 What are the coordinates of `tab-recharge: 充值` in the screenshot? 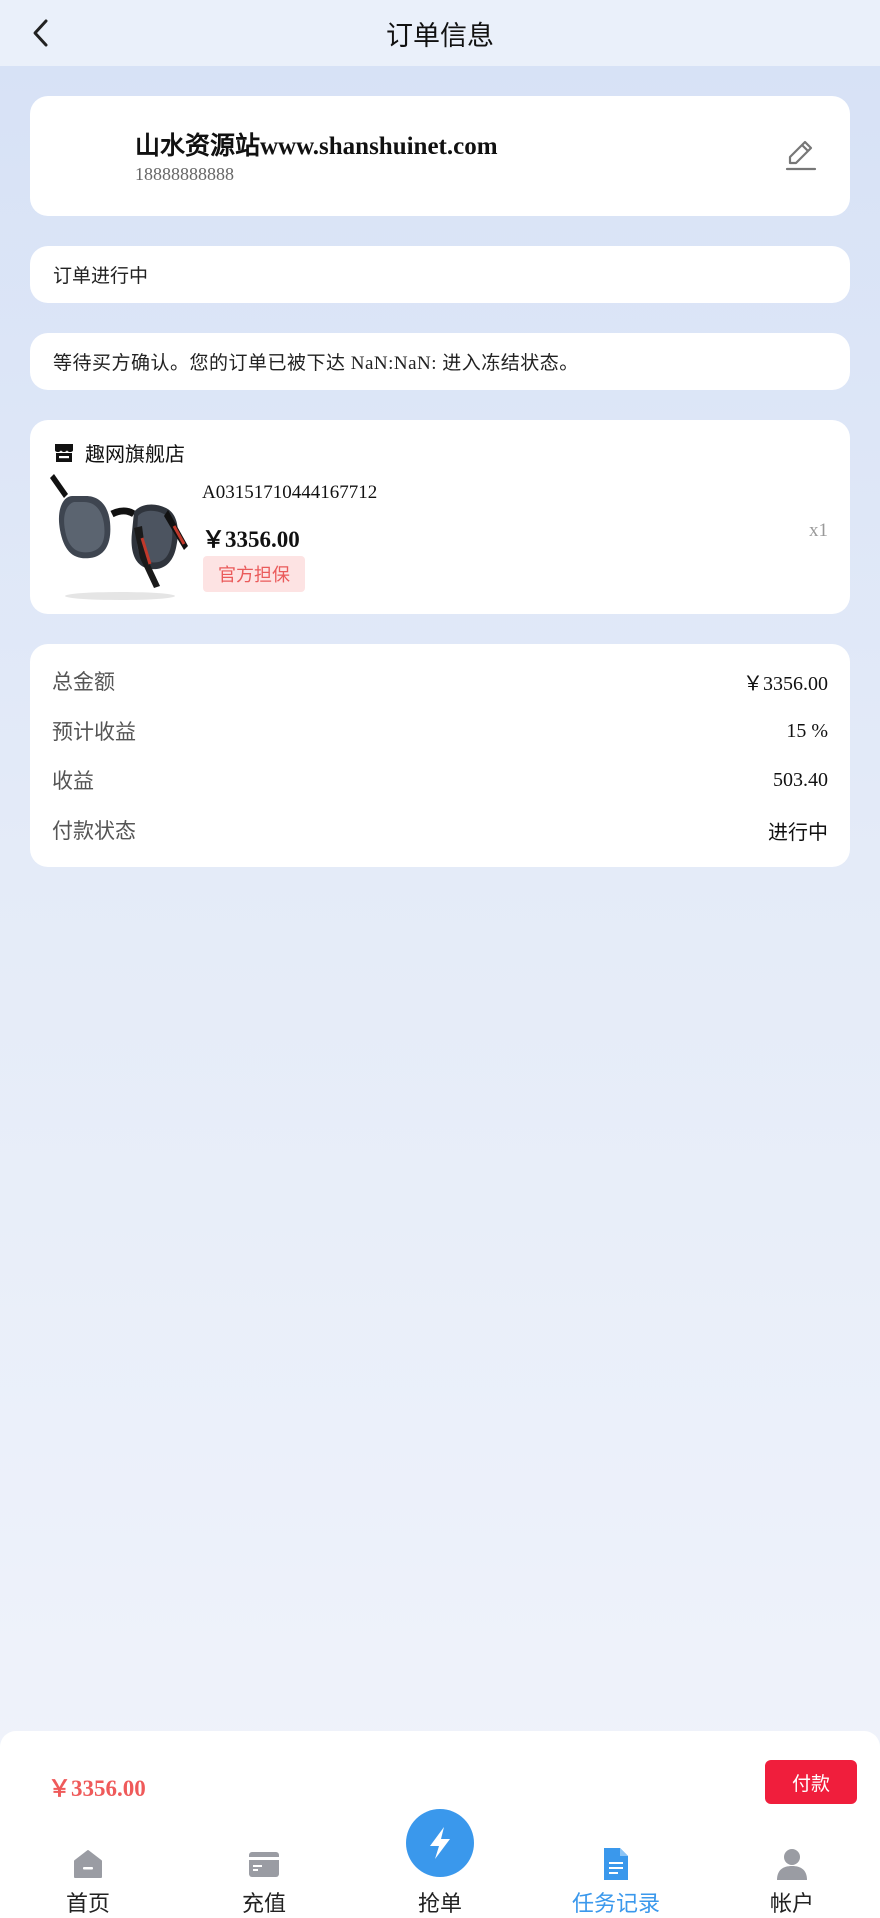 It's located at (264, 1876).